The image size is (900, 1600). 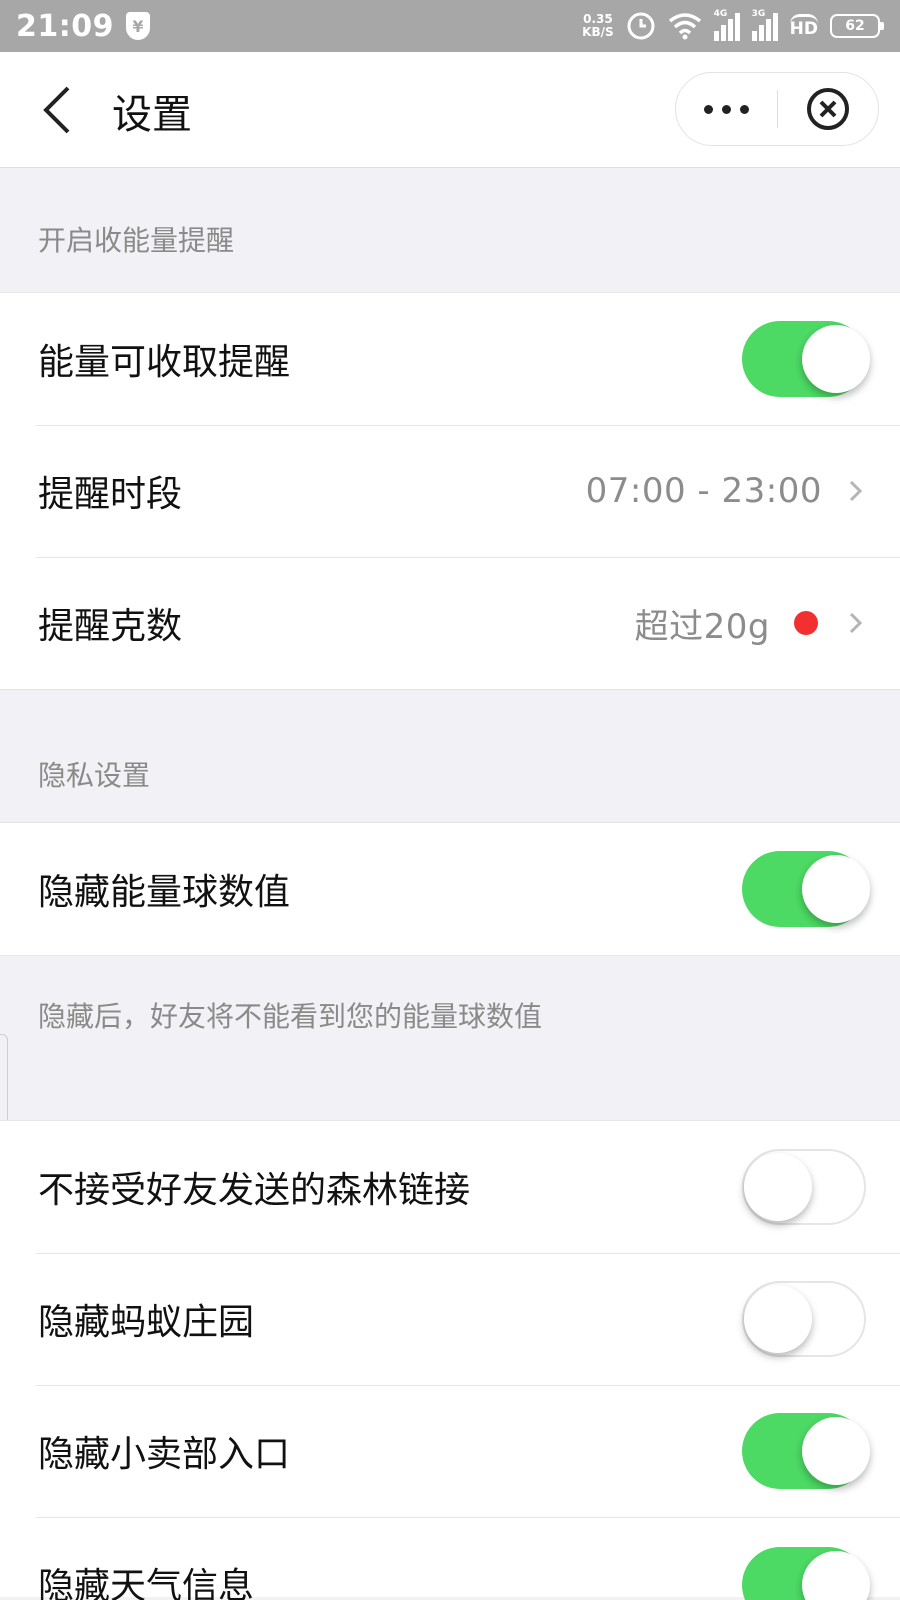 I want to click on new-badge-dot, so click(x=806, y=623).